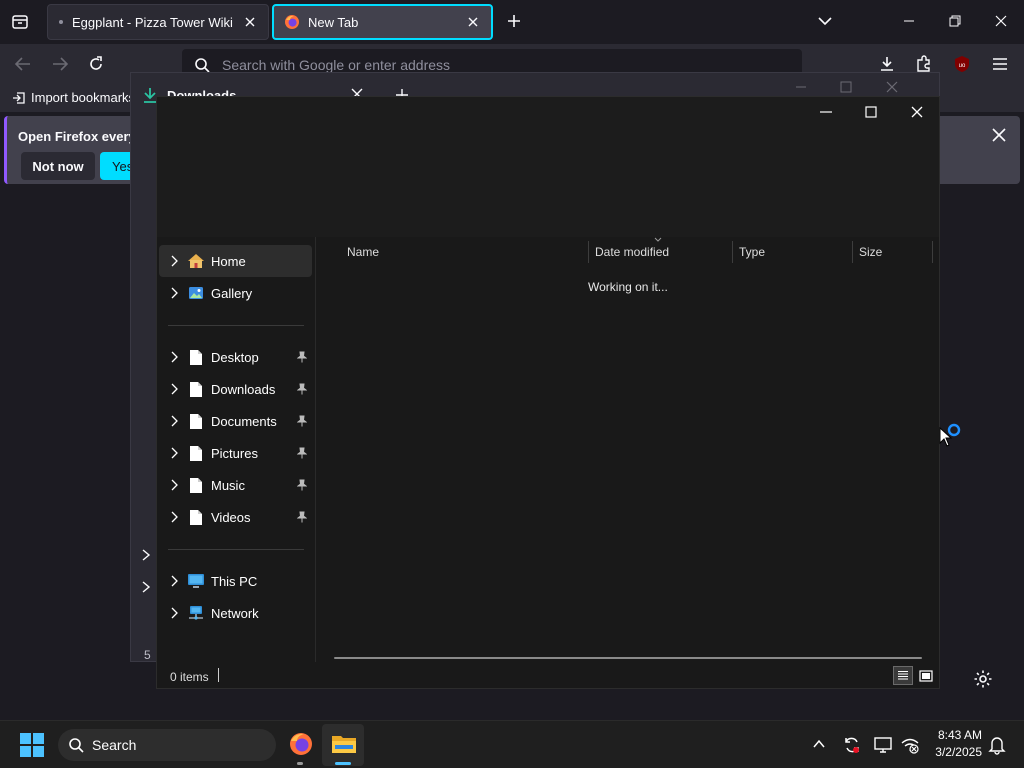  What do you see at coordinates (955, 21) in the screenshot?
I see `restore-icon` at bounding box center [955, 21].